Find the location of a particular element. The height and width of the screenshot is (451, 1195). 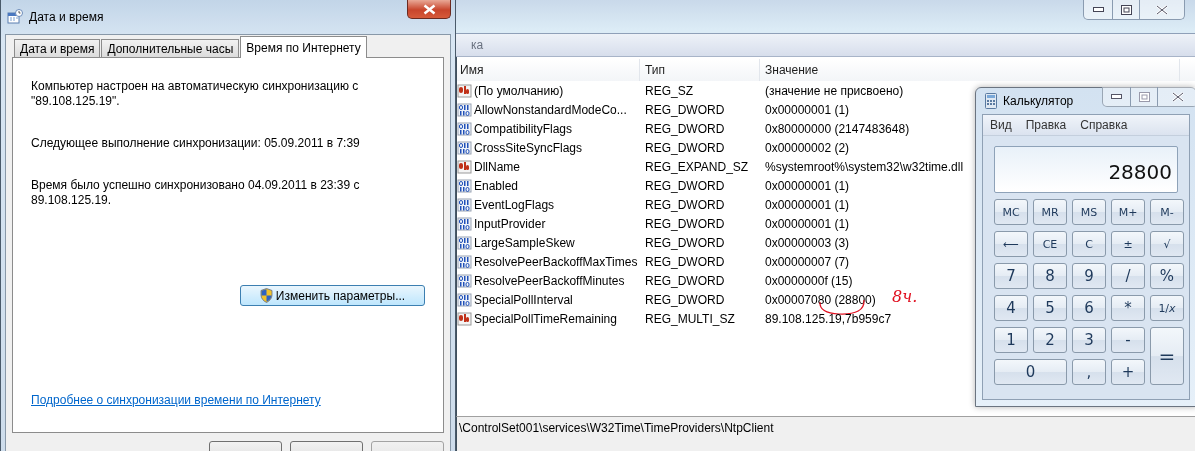

calculator-key: 4 is located at coordinates (1011, 308).